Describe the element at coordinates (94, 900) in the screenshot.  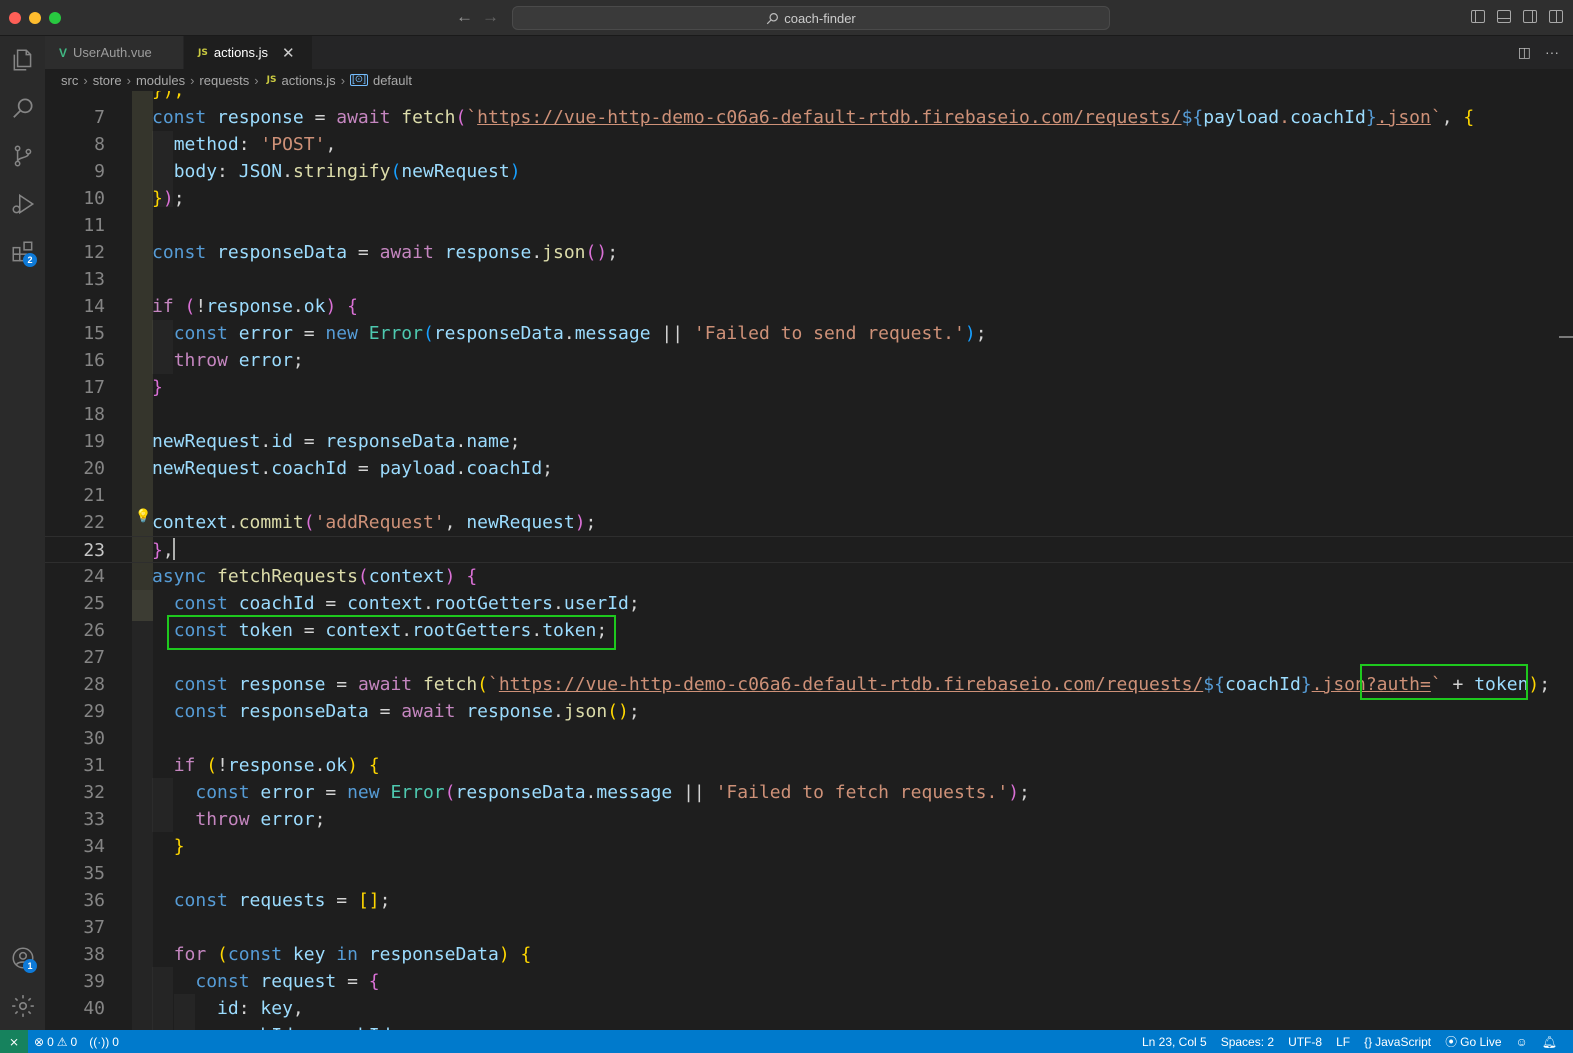
I see `line-number: 36` at that location.